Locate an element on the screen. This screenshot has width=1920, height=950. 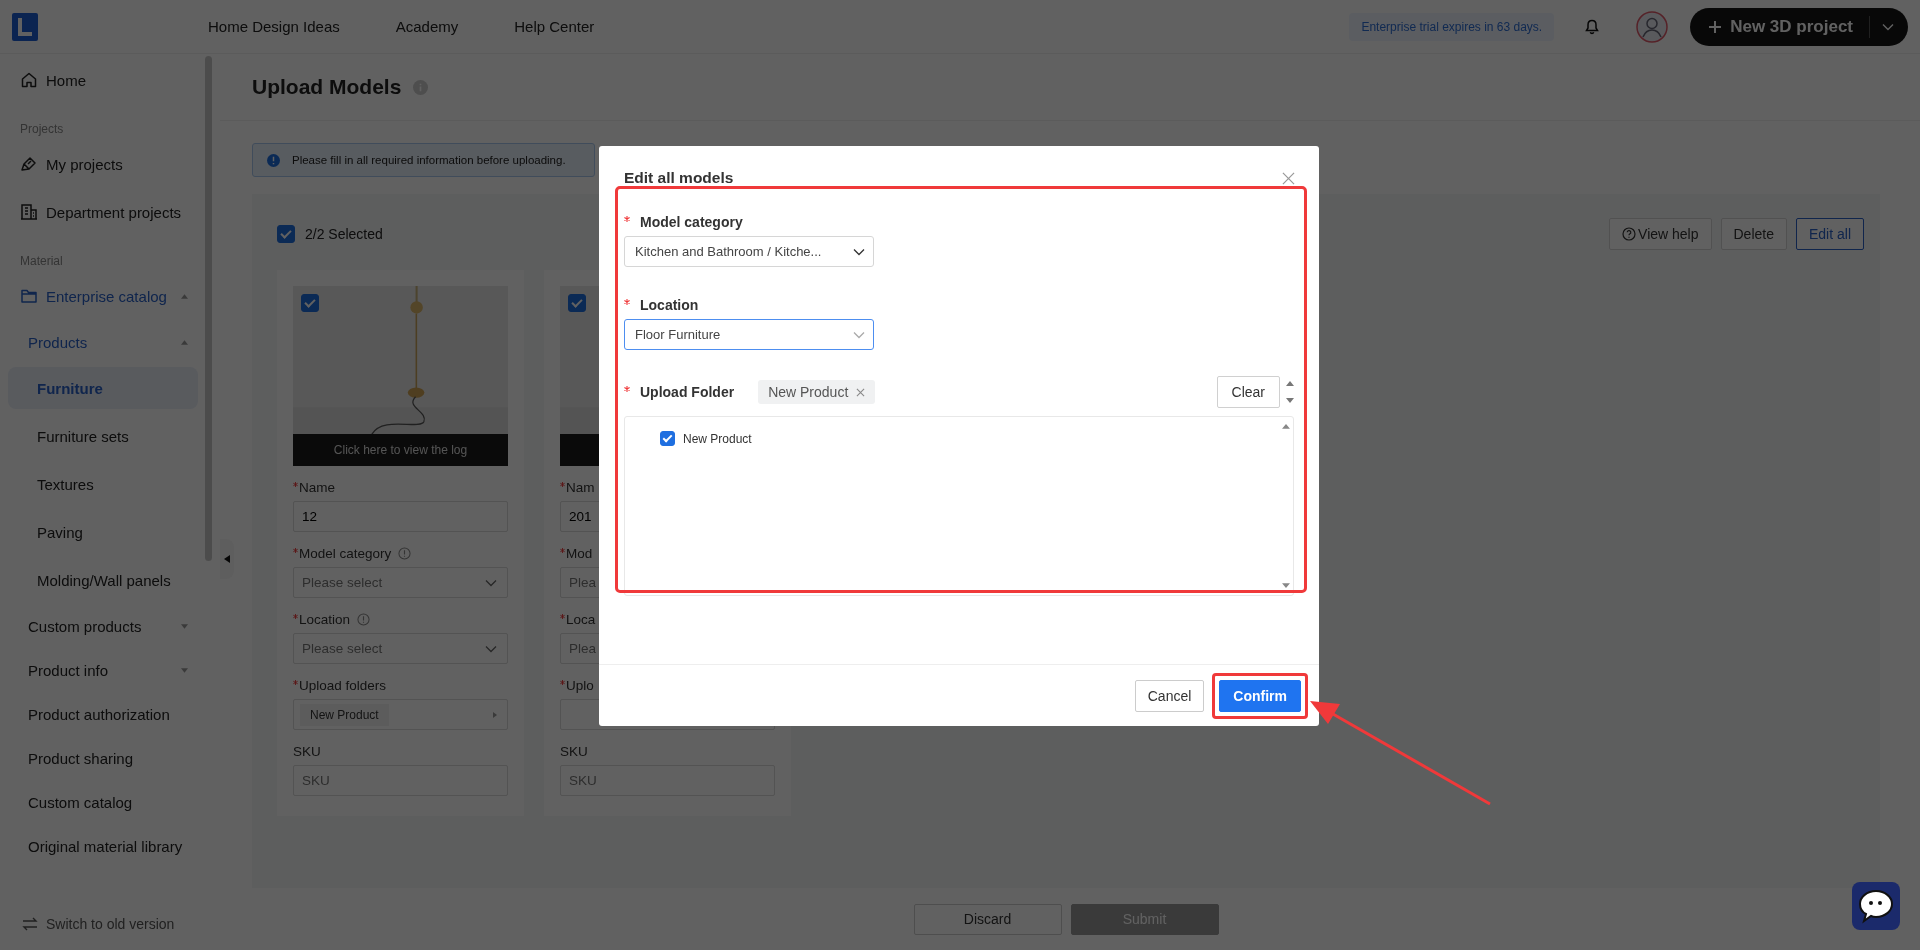
nav-link: Home Design Ideas is located at coordinates (274, 26).